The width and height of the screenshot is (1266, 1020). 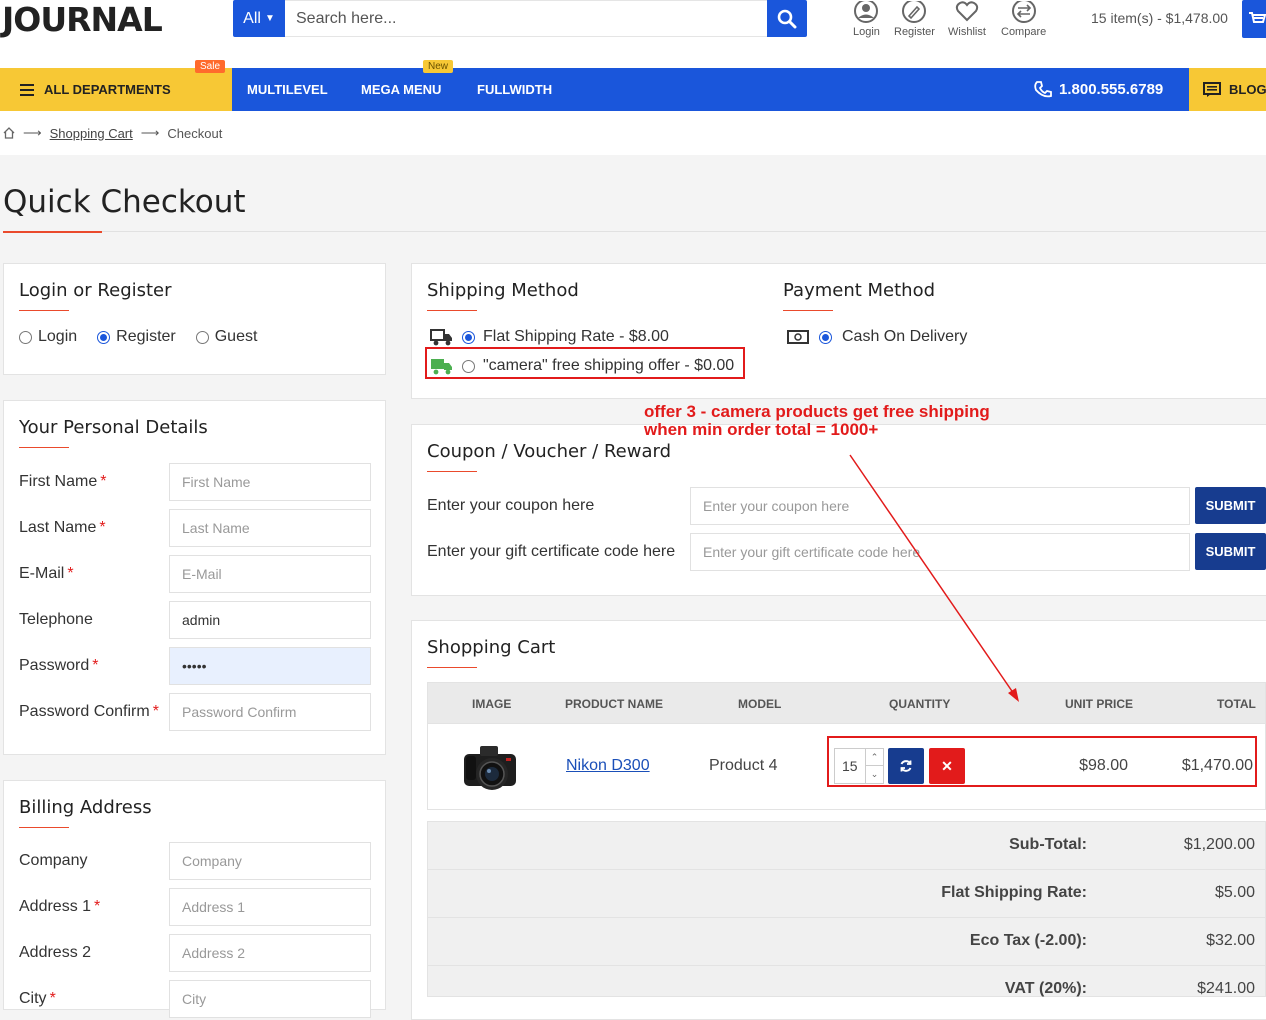 I want to click on search-category-dropdown: All ▼, so click(x=259, y=18).